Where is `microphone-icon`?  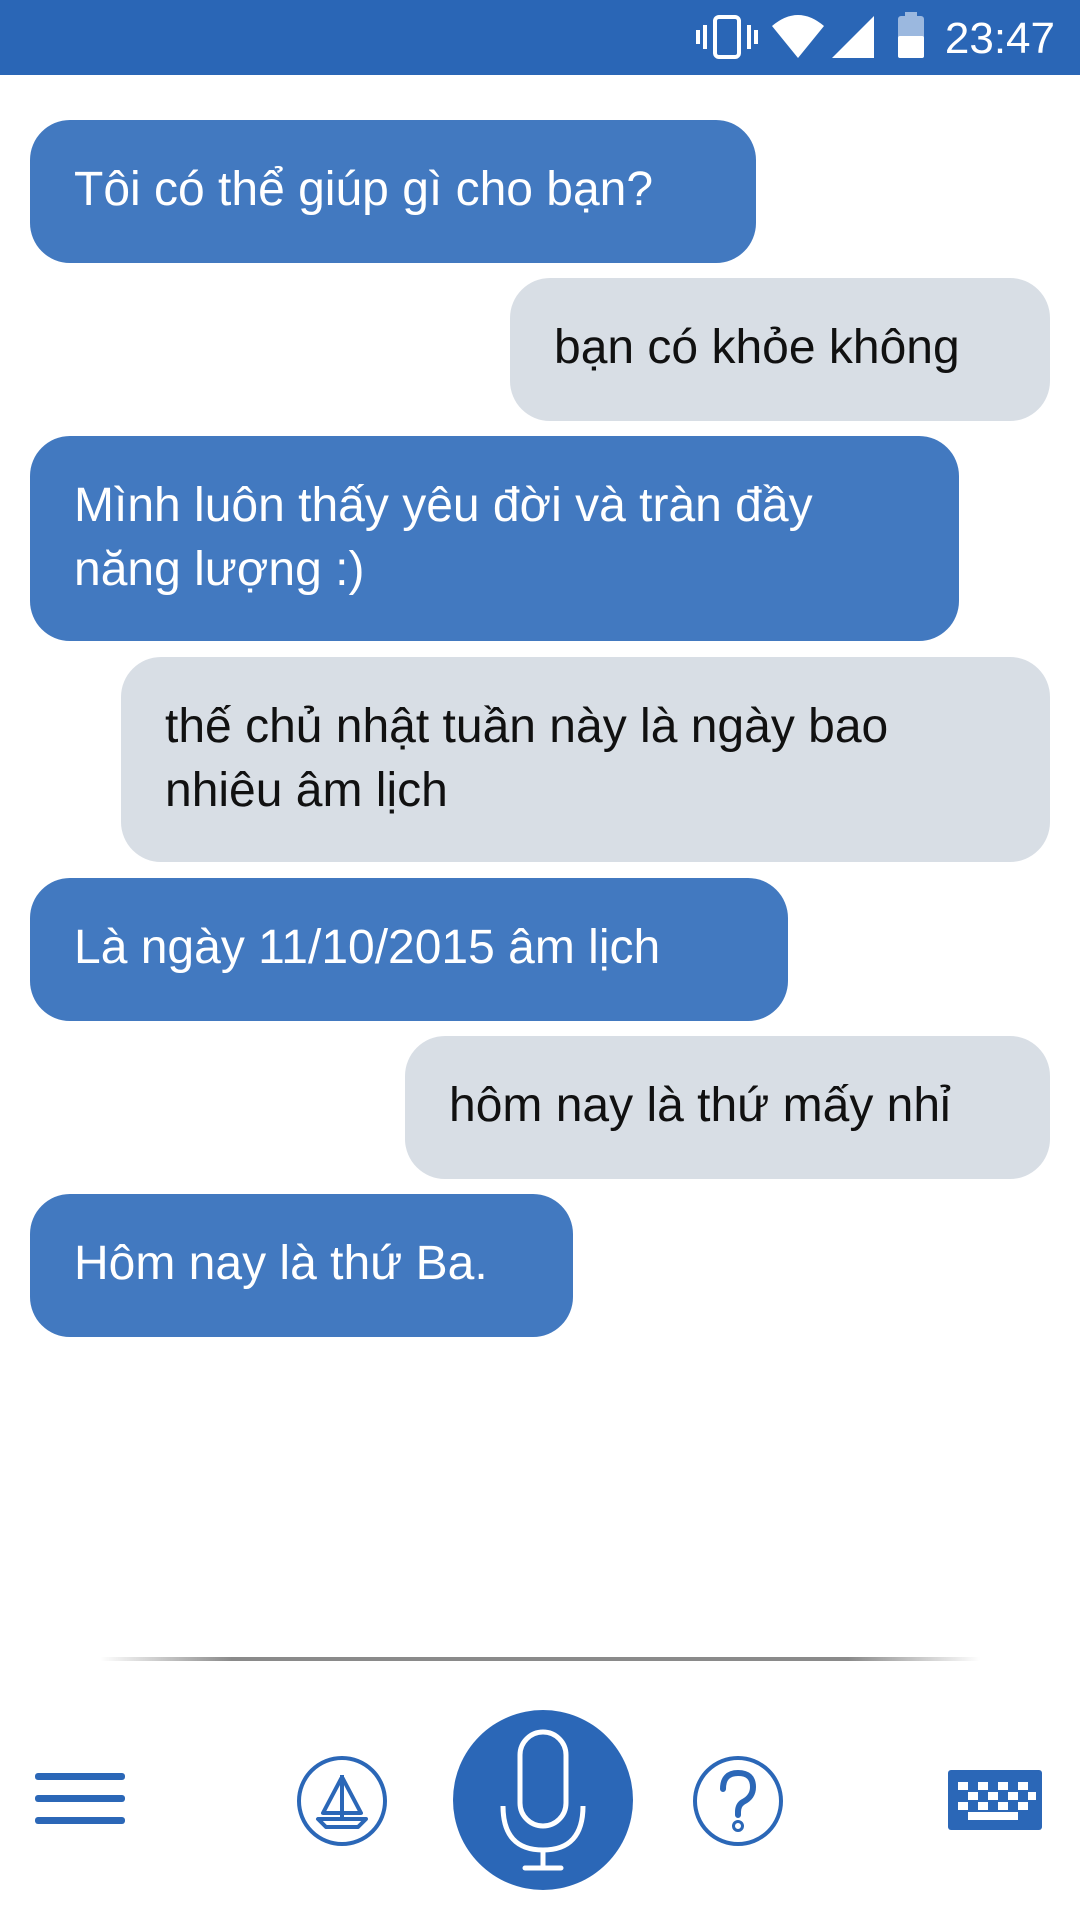
microphone-icon is located at coordinates (543, 1800).